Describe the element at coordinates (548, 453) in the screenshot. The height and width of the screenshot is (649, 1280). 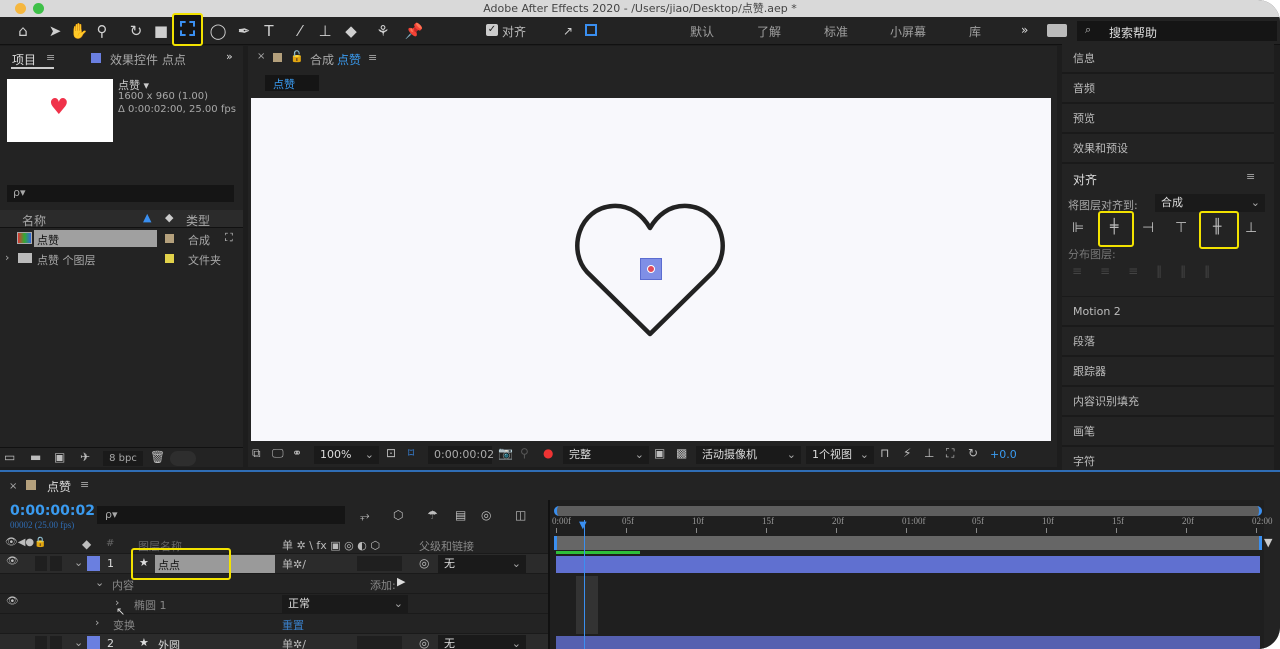
I see `color-channels-icon: ●` at that location.